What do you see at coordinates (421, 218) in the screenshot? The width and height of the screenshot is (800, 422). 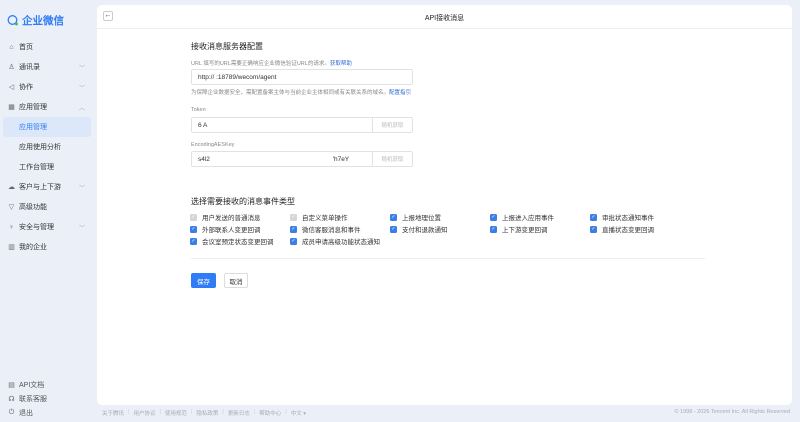 I see `event-label: 上报地理位置` at bounding box center [421, 218].